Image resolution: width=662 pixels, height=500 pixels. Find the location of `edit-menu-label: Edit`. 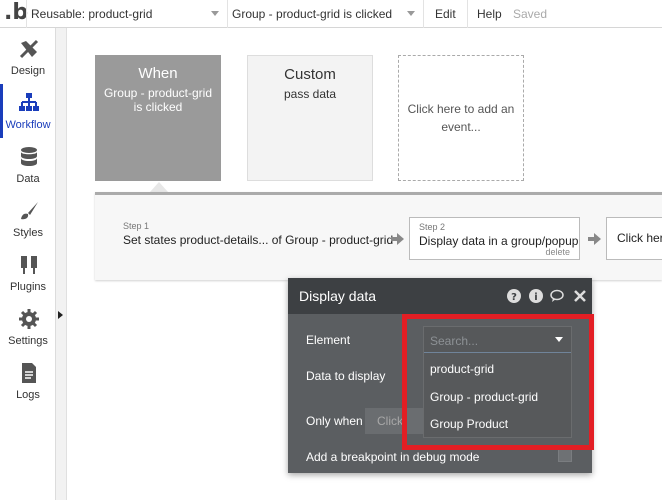

edit-menu-label: Edit is located at coordinates (445, 14).